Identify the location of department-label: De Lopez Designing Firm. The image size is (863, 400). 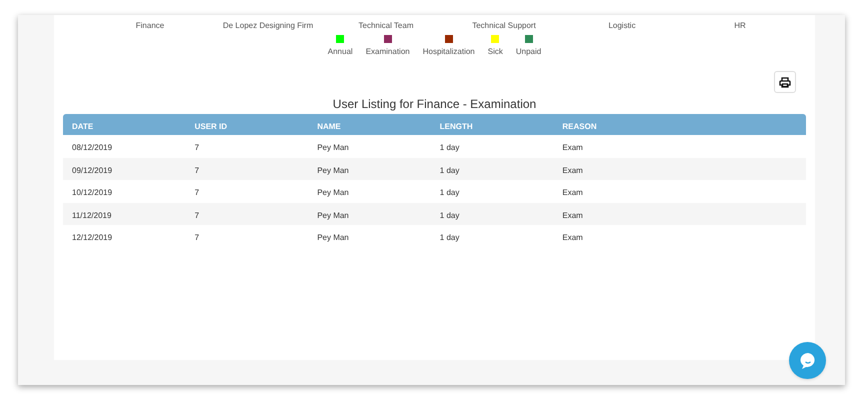
(268, 26).